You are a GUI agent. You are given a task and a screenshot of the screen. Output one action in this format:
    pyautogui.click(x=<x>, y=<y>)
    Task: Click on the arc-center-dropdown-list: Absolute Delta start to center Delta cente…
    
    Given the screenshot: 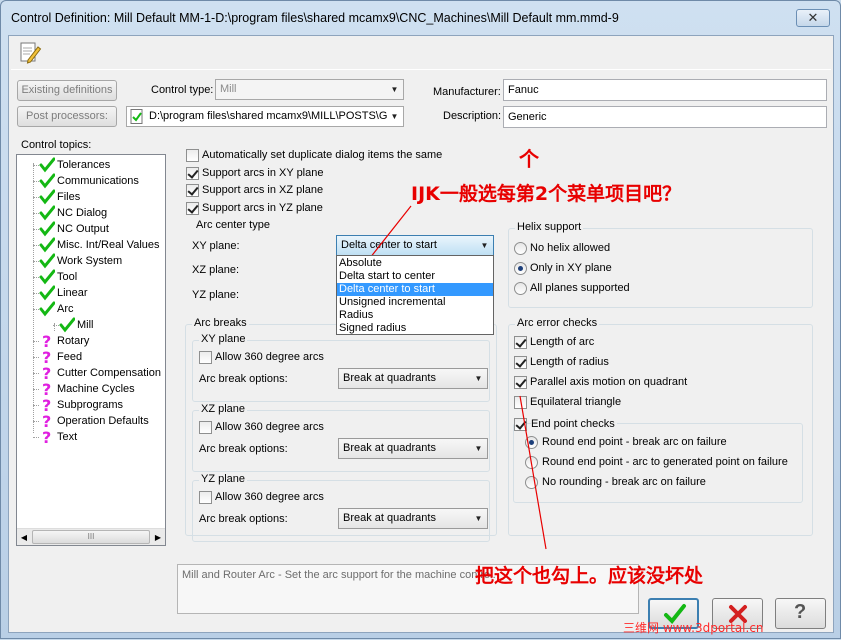 What is the action you would take?
    pyautogui.click(x=415, y=295)
    